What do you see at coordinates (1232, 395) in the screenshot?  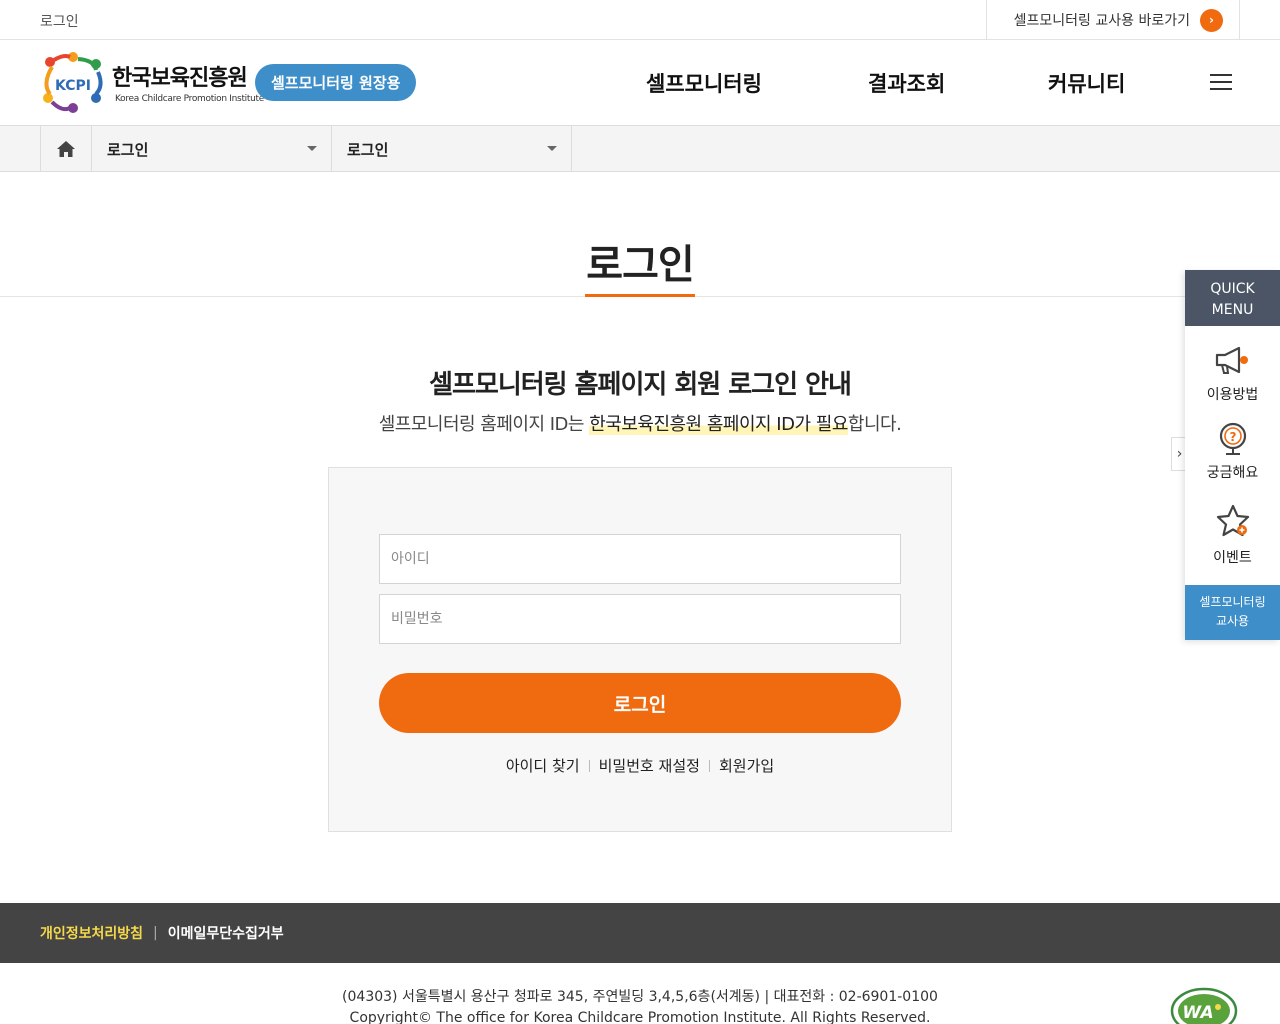 I see `quick-item-label: 이용방법` at bounding box center [1232, 395].